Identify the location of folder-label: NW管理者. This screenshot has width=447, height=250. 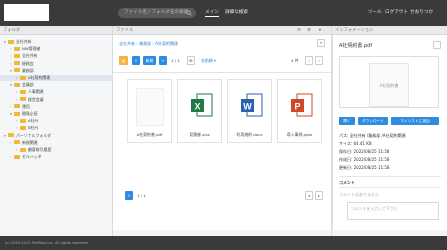
(31, 49).